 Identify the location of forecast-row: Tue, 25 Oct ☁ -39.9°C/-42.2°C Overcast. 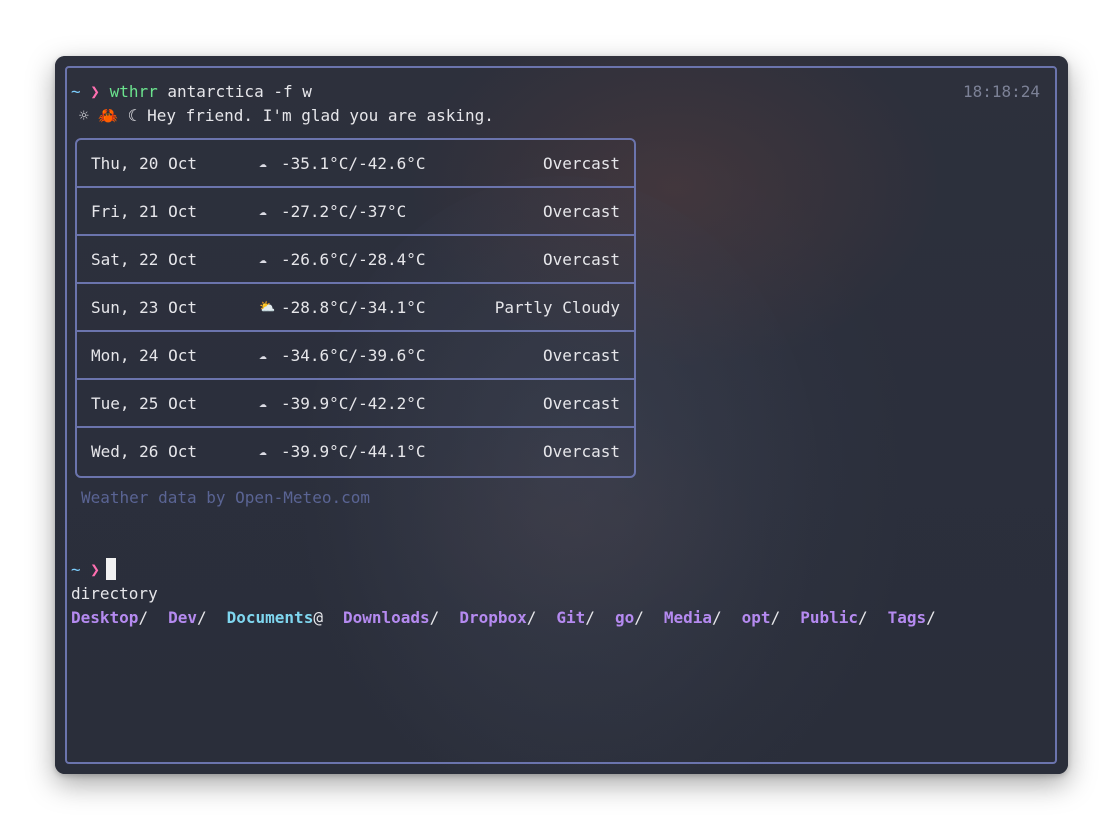
(355, 404).